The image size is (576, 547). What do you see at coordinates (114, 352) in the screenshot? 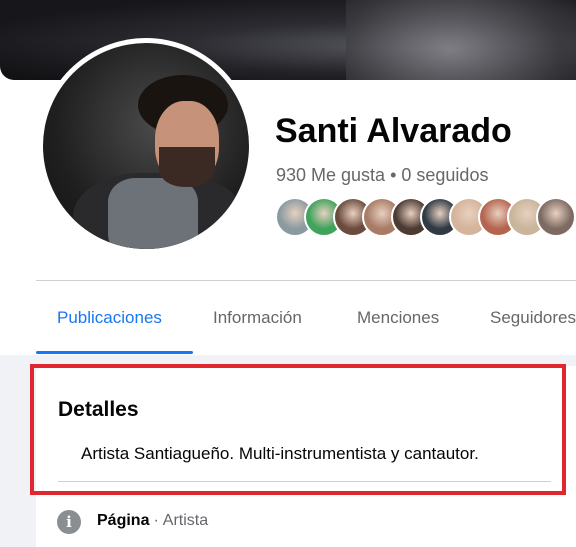
I see `active-tab-indicator` at bounding box center [114, 352].